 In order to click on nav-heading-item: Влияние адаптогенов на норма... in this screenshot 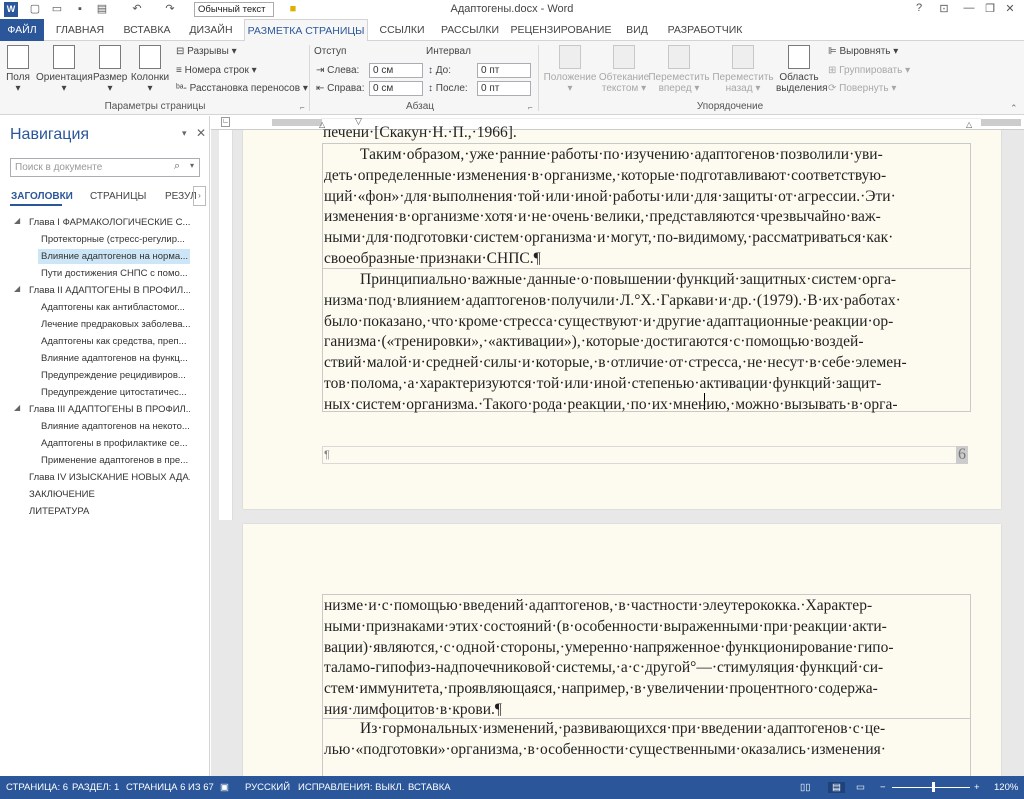, I will do `click(114, 256)`.